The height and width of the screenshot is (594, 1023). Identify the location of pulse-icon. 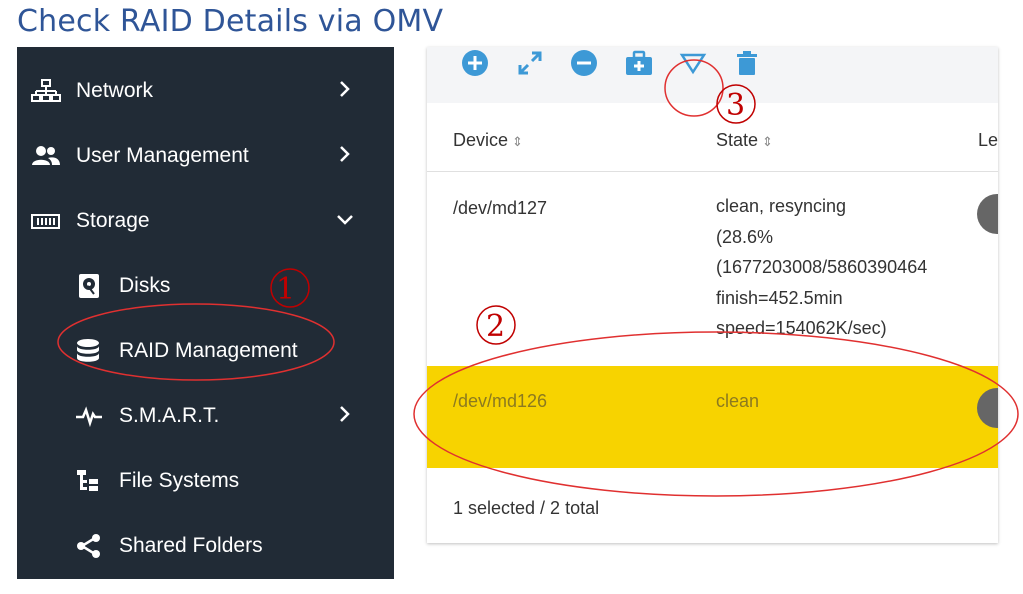
(89, 417).